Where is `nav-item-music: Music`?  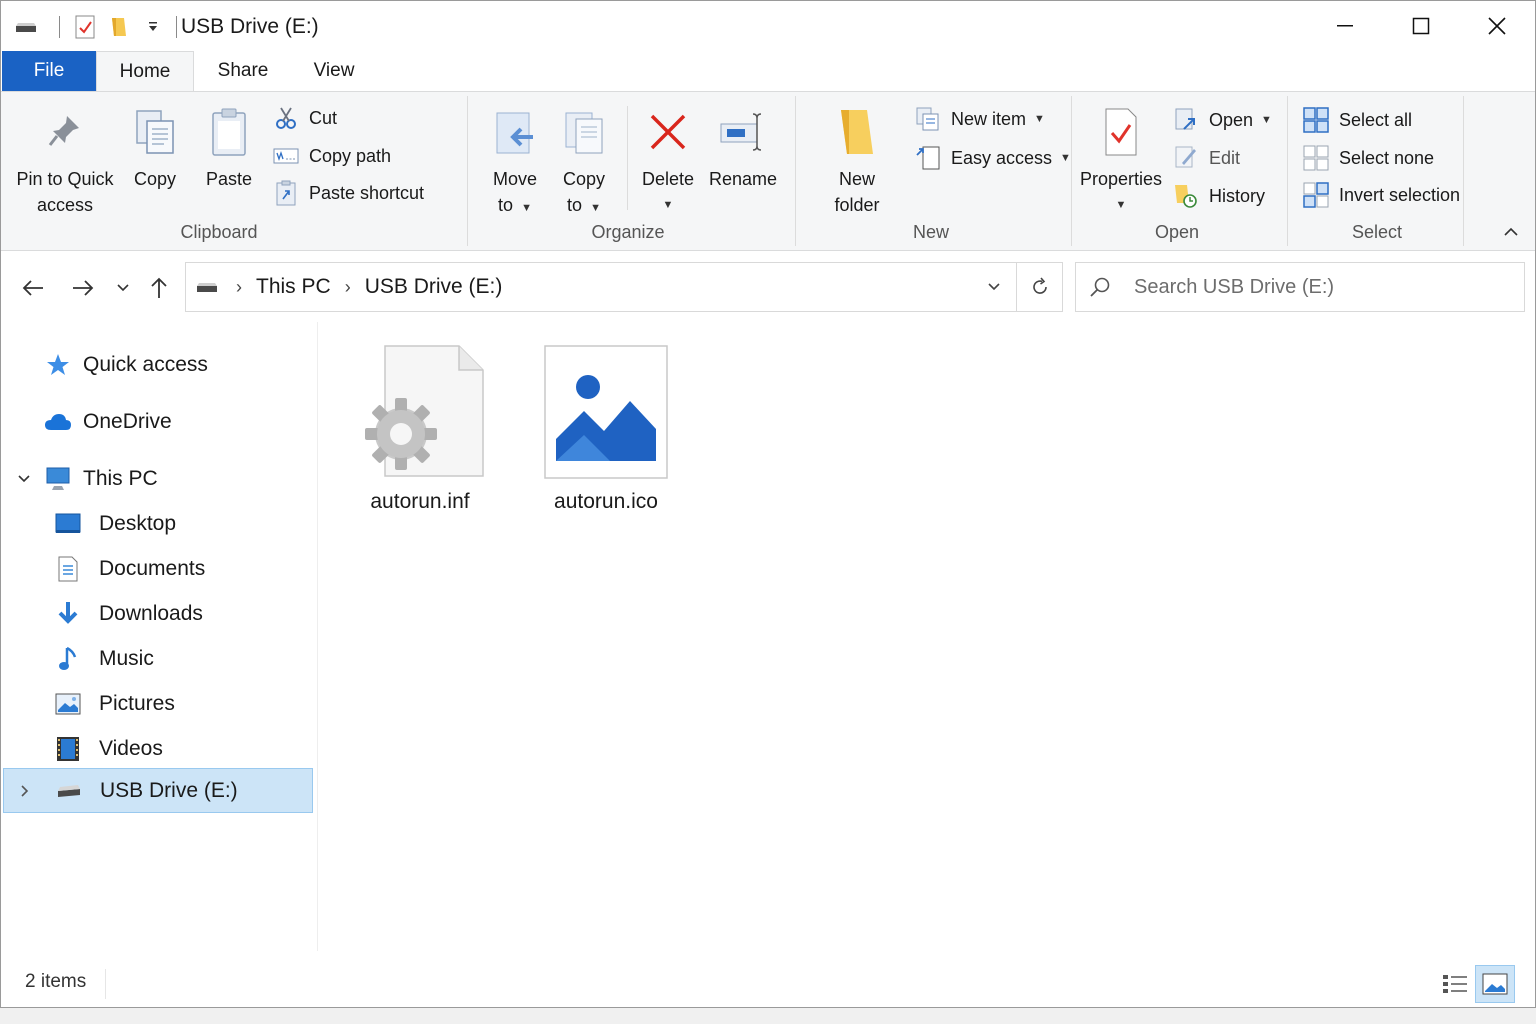
nav-item-music: Music is located at coordinates (157, 658).